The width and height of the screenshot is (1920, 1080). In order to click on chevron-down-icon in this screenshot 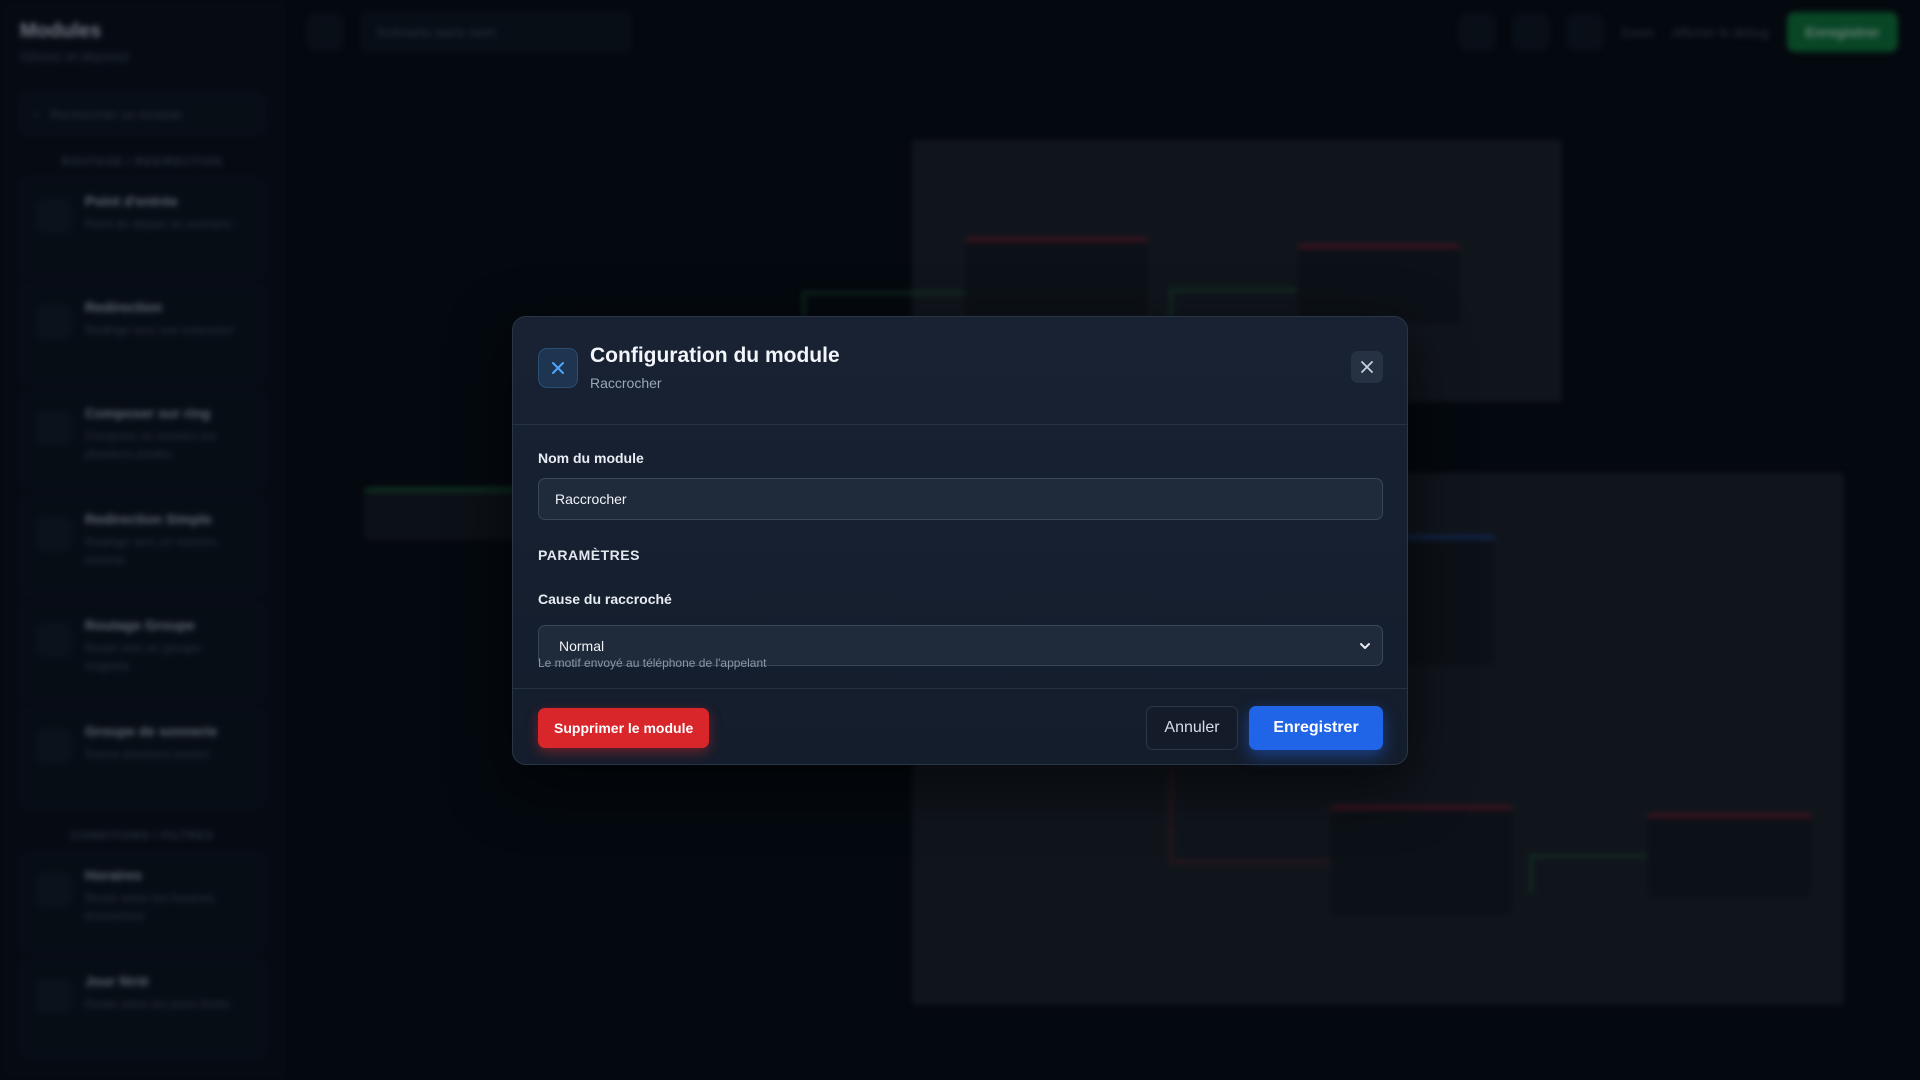, I will do `click(1365, 646)`.